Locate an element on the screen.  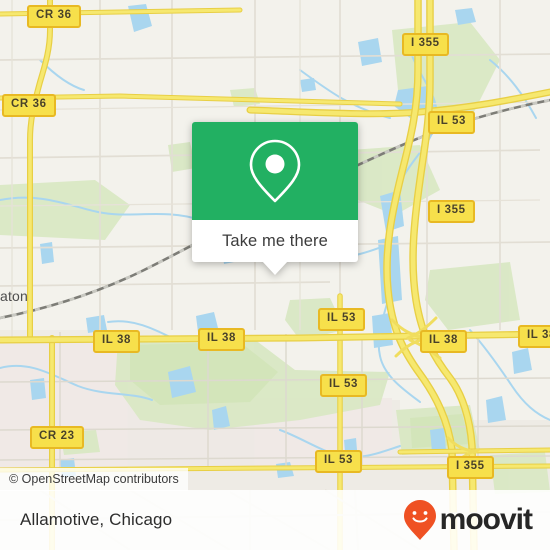
road-shield: CR 23 is located at coordinates (57, 437).